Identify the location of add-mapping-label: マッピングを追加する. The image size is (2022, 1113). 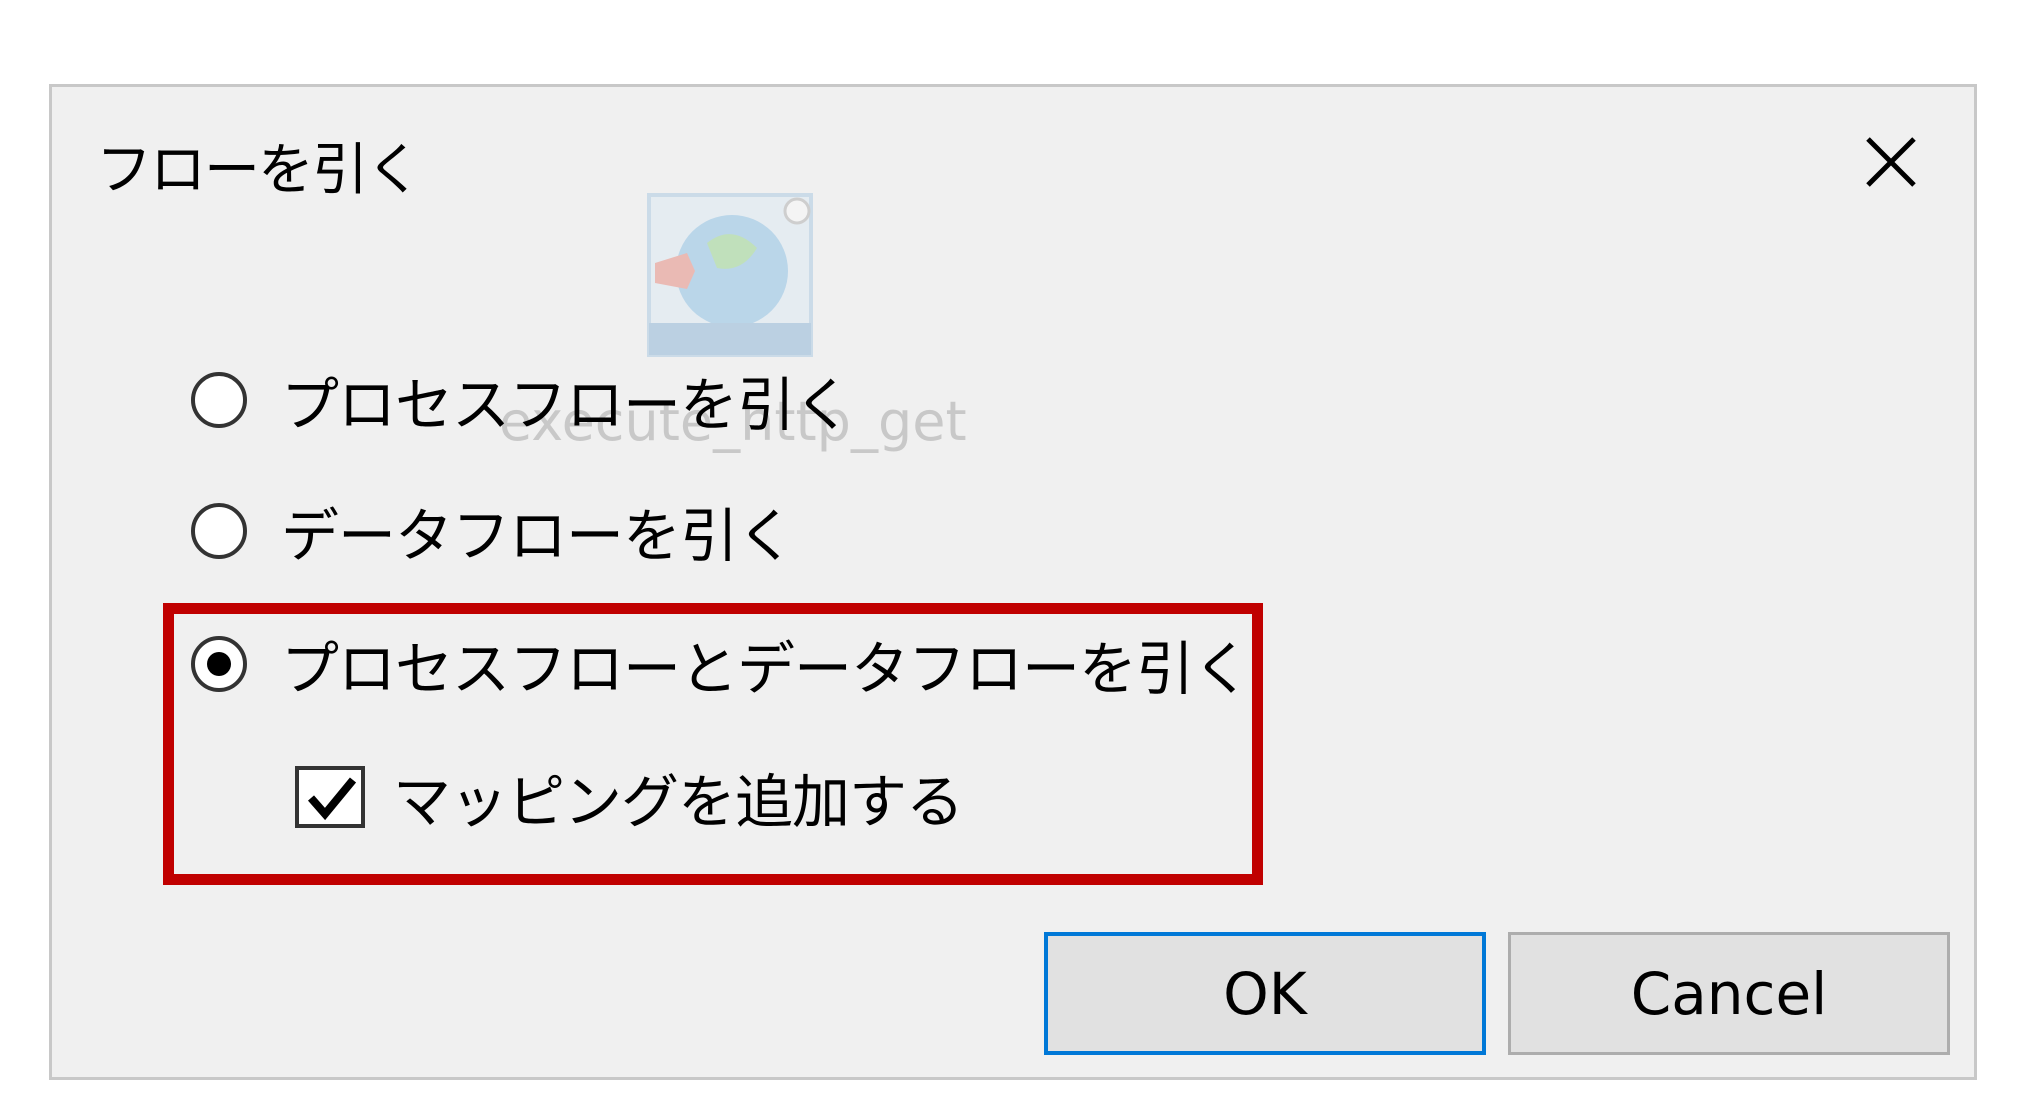
(678, 802).